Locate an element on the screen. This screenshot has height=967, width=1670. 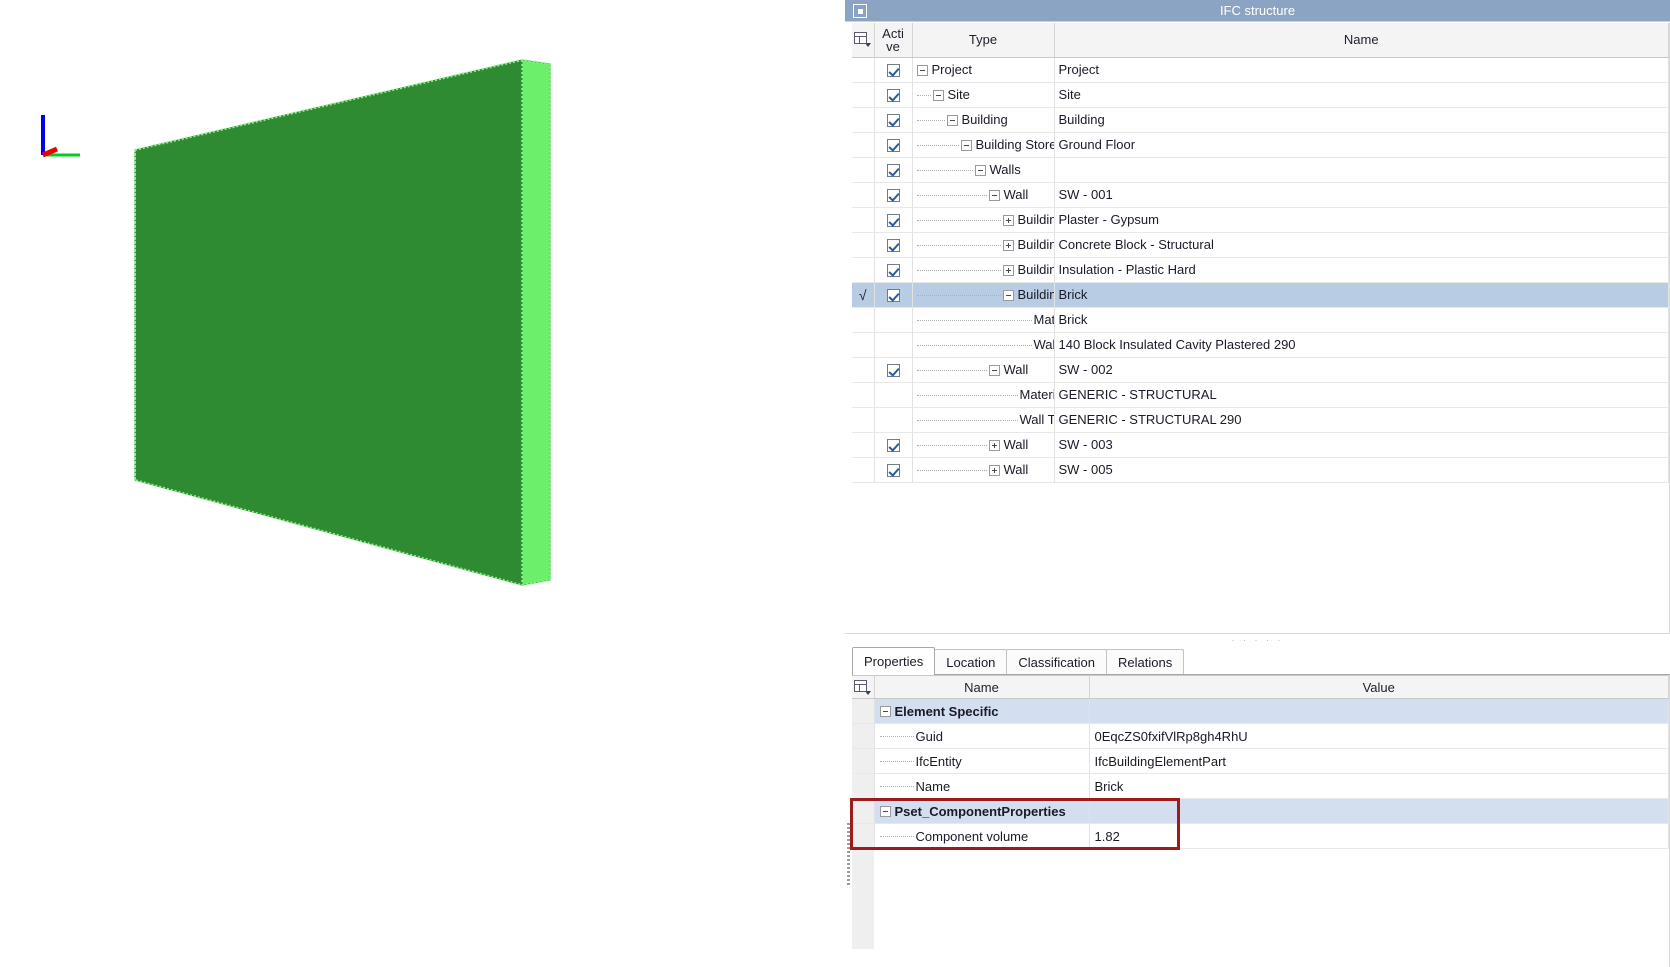
property-value-cell: 1.82 is located at coordinates (1379, 836).